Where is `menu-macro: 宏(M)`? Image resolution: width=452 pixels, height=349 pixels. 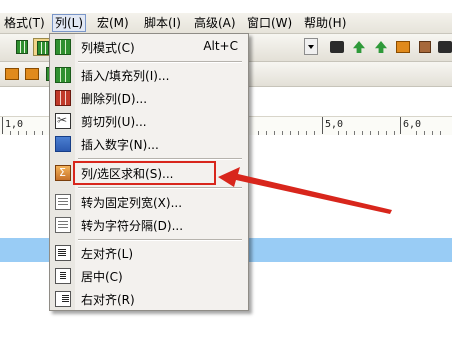 menu-macro: 宏(M) is located at coordinates (113, 23).